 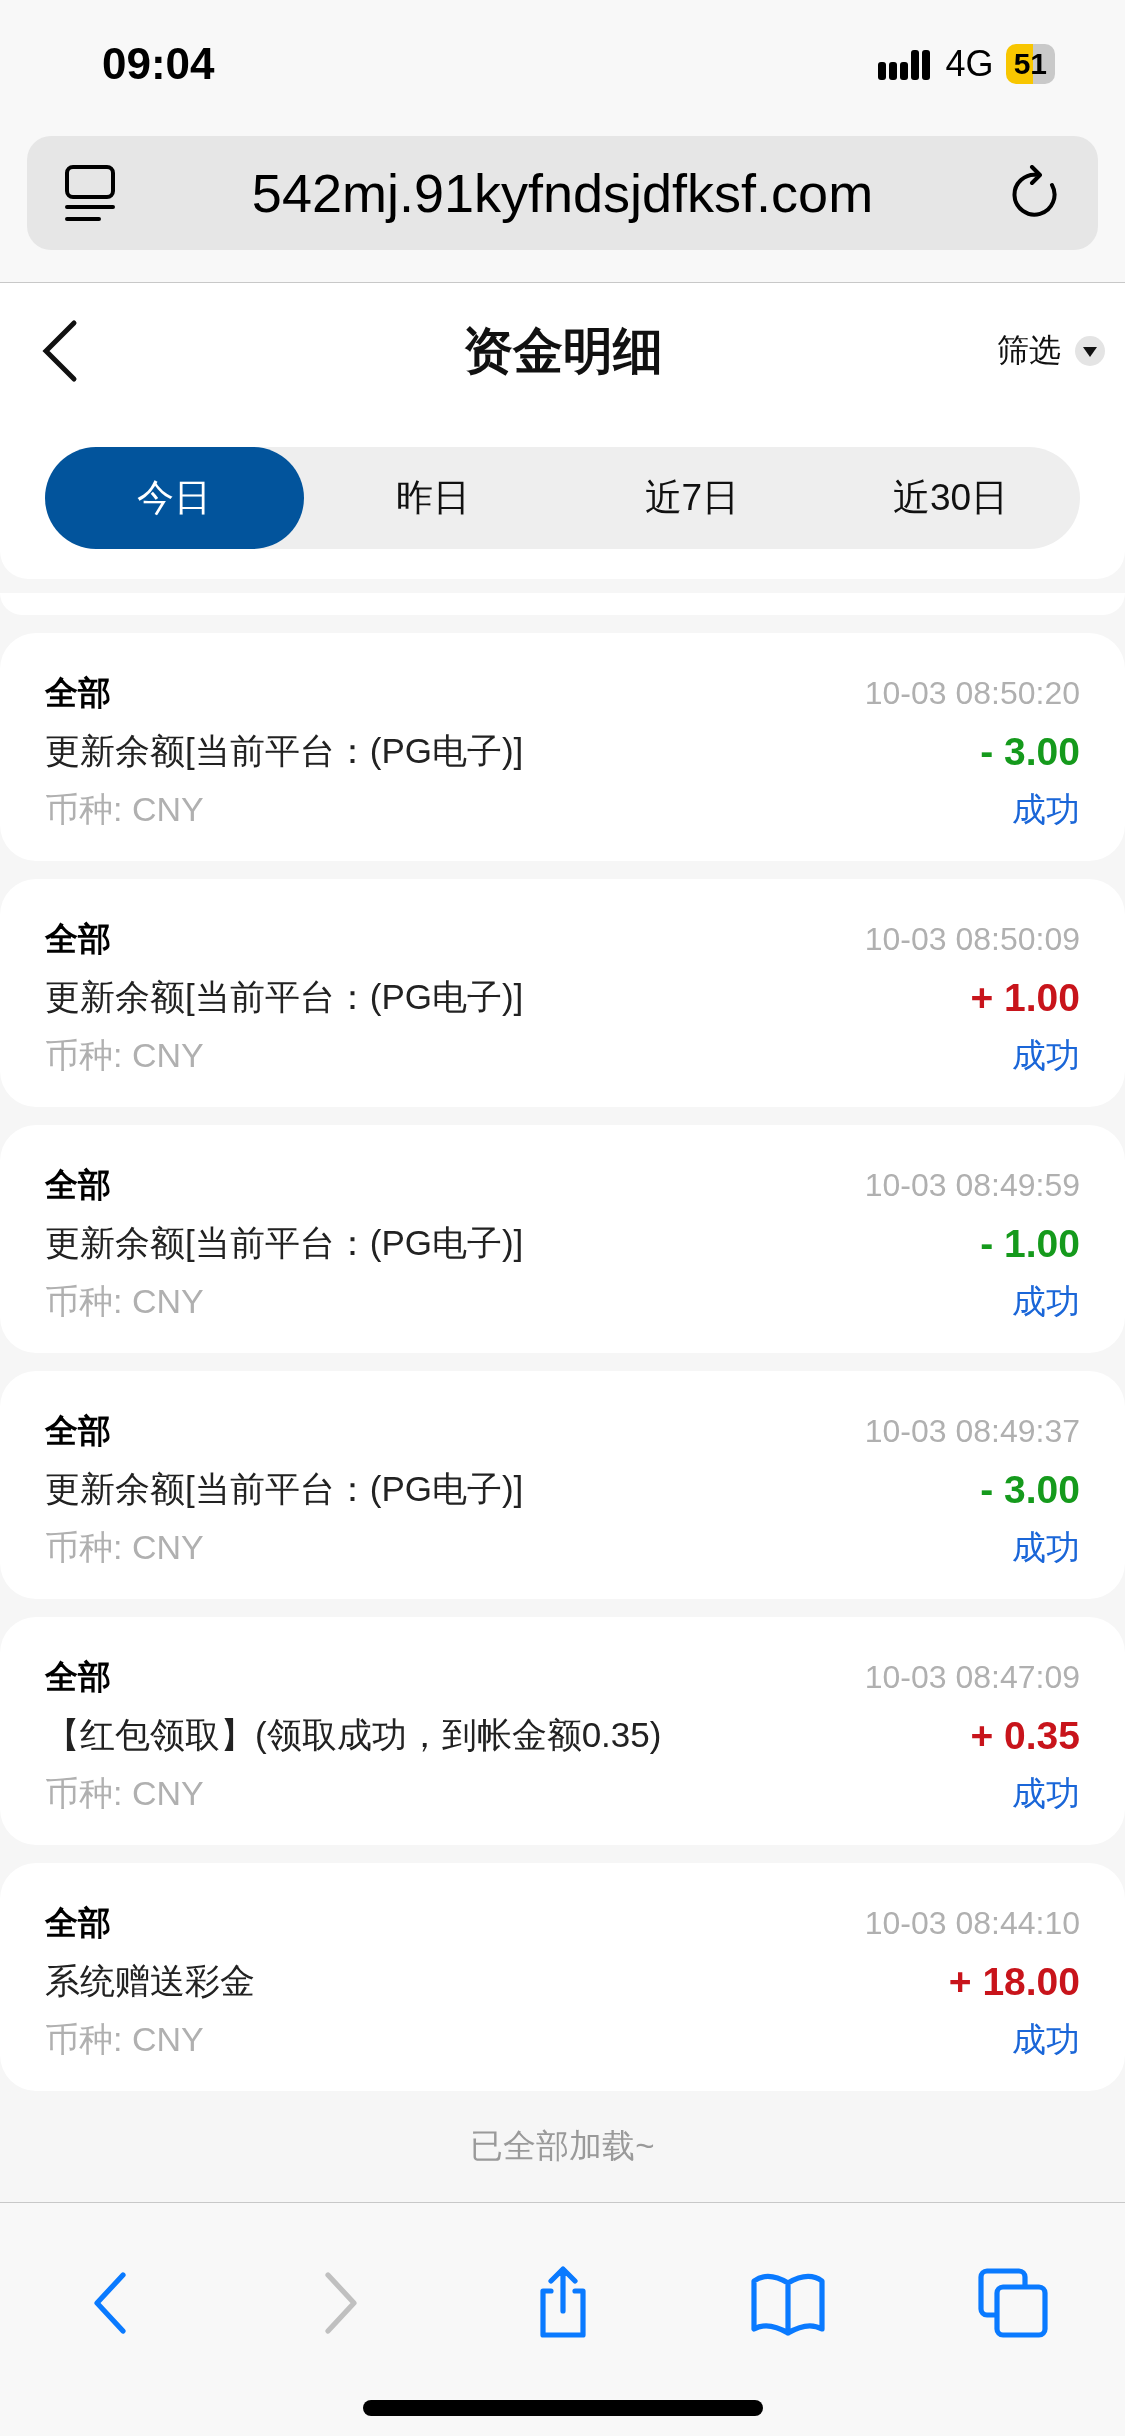 What do you see at coordinates (150, 1981) in the screenshot?
I see `record-description: 系统赠送彩金` at bounding box center [150, 1981].